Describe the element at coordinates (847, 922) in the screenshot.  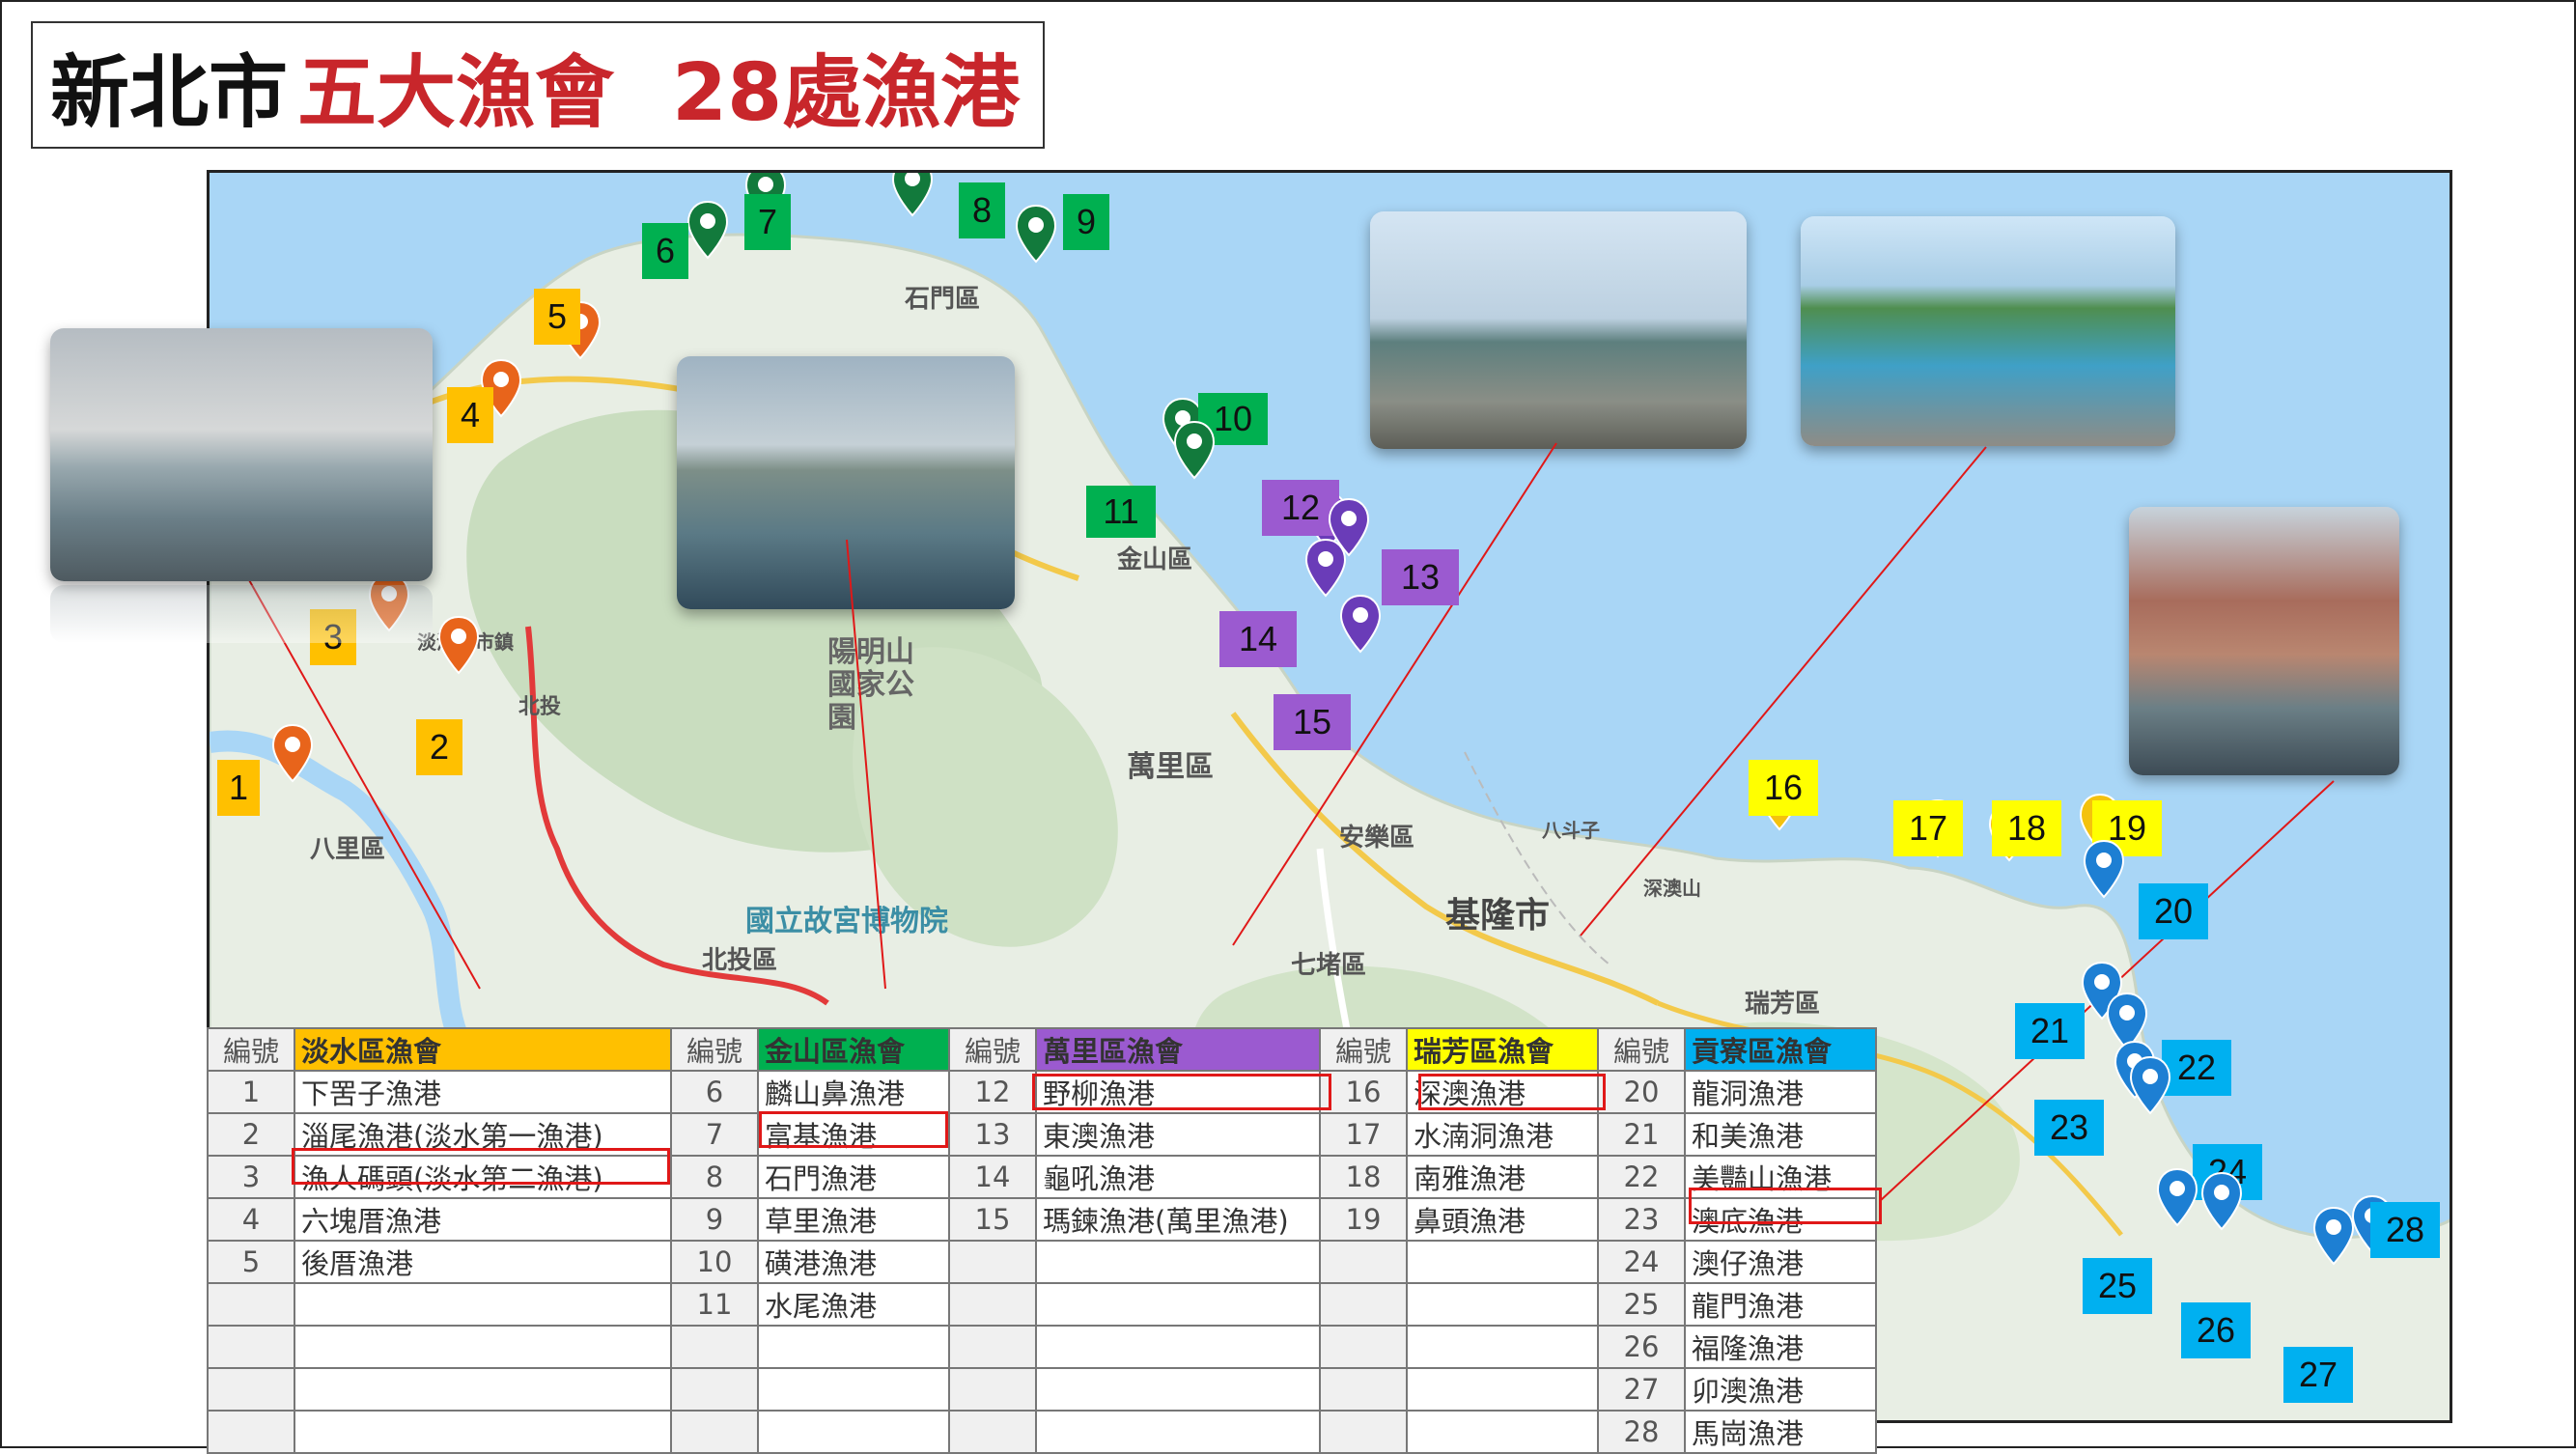
I see `map-label-palace-museum: 國立故宮博物院` at that location.